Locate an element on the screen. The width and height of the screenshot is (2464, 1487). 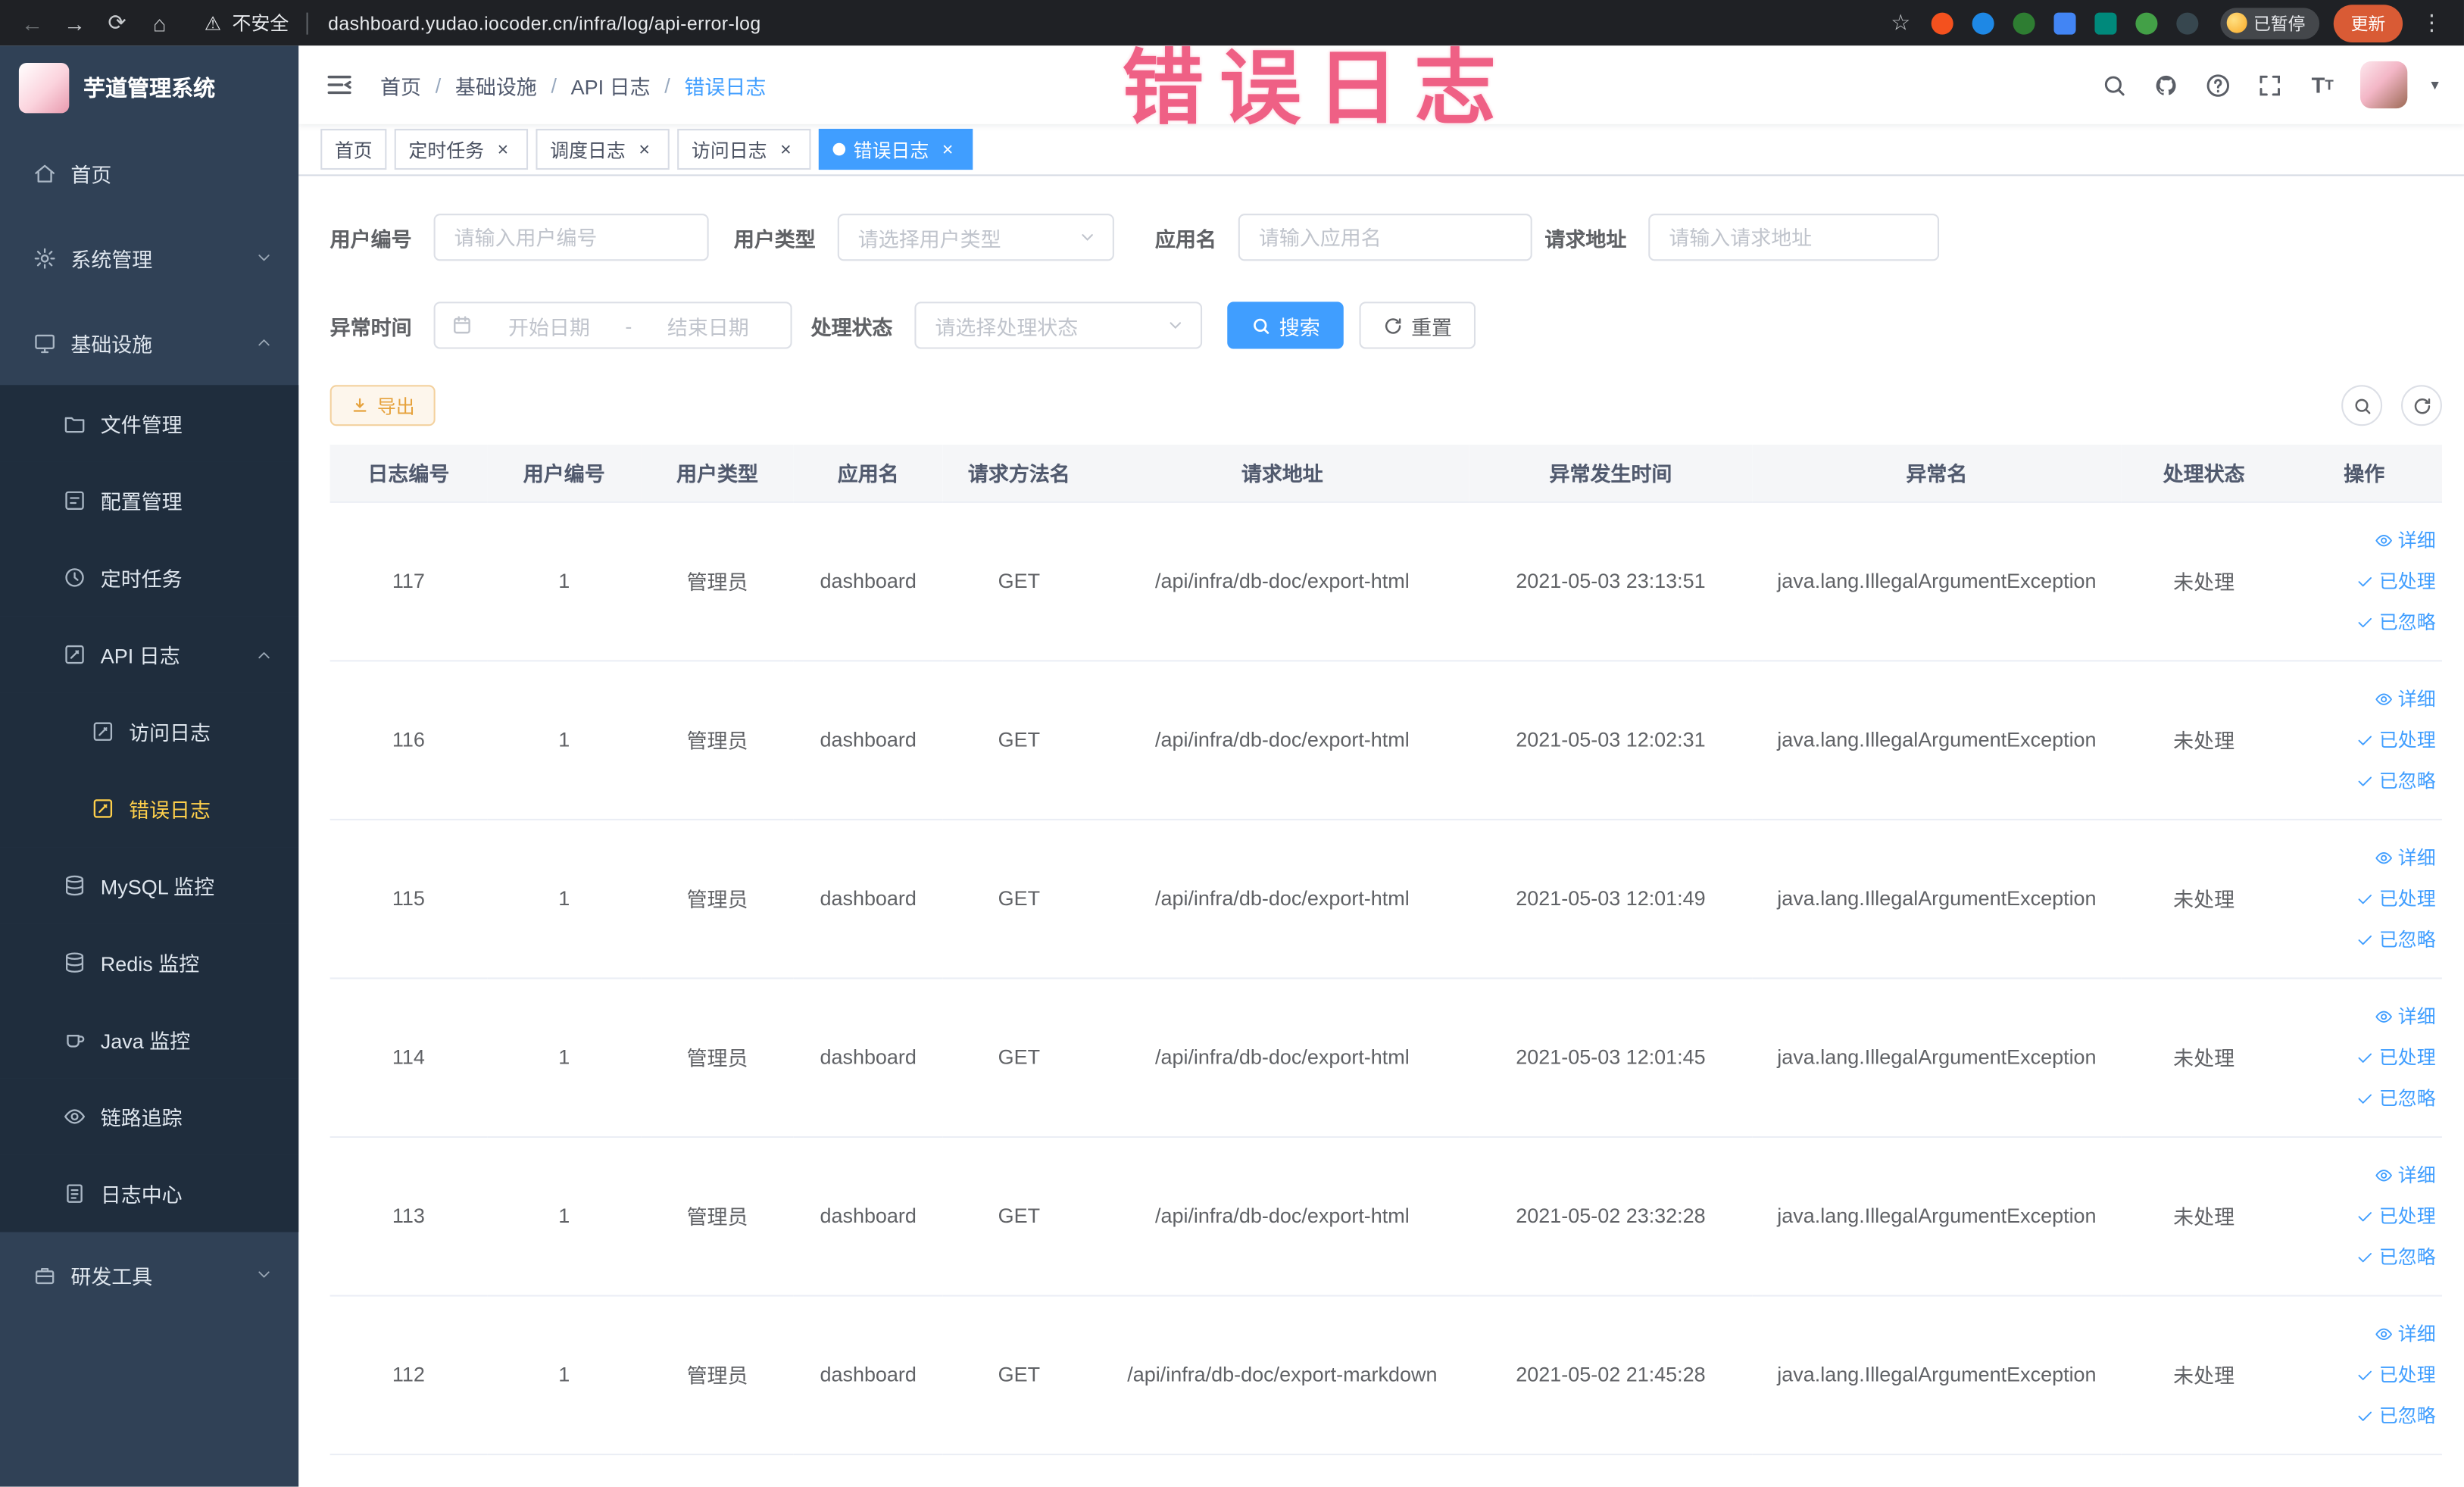
reset-button-label: 重置 is located at coordinates (1432, 326).